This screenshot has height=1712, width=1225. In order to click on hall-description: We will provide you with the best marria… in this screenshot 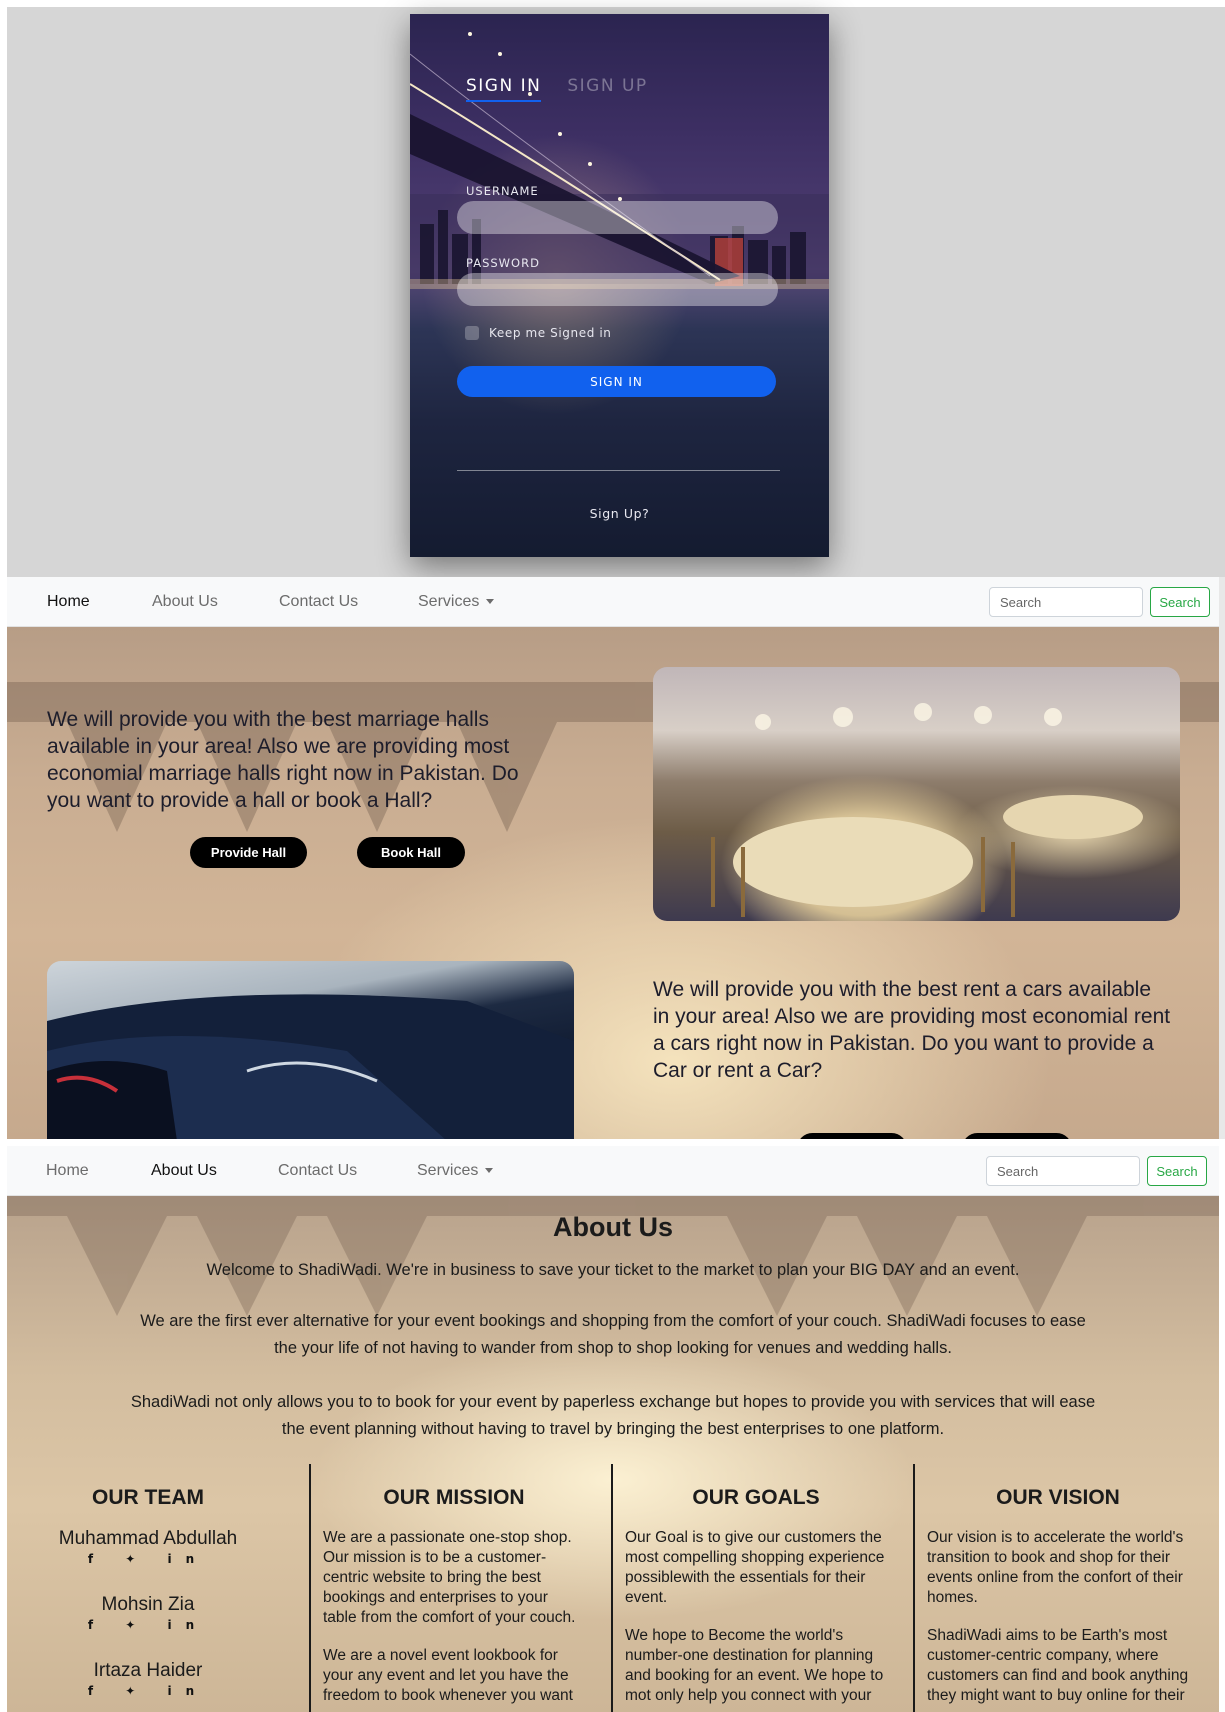, I will do `click(283, 760)`.